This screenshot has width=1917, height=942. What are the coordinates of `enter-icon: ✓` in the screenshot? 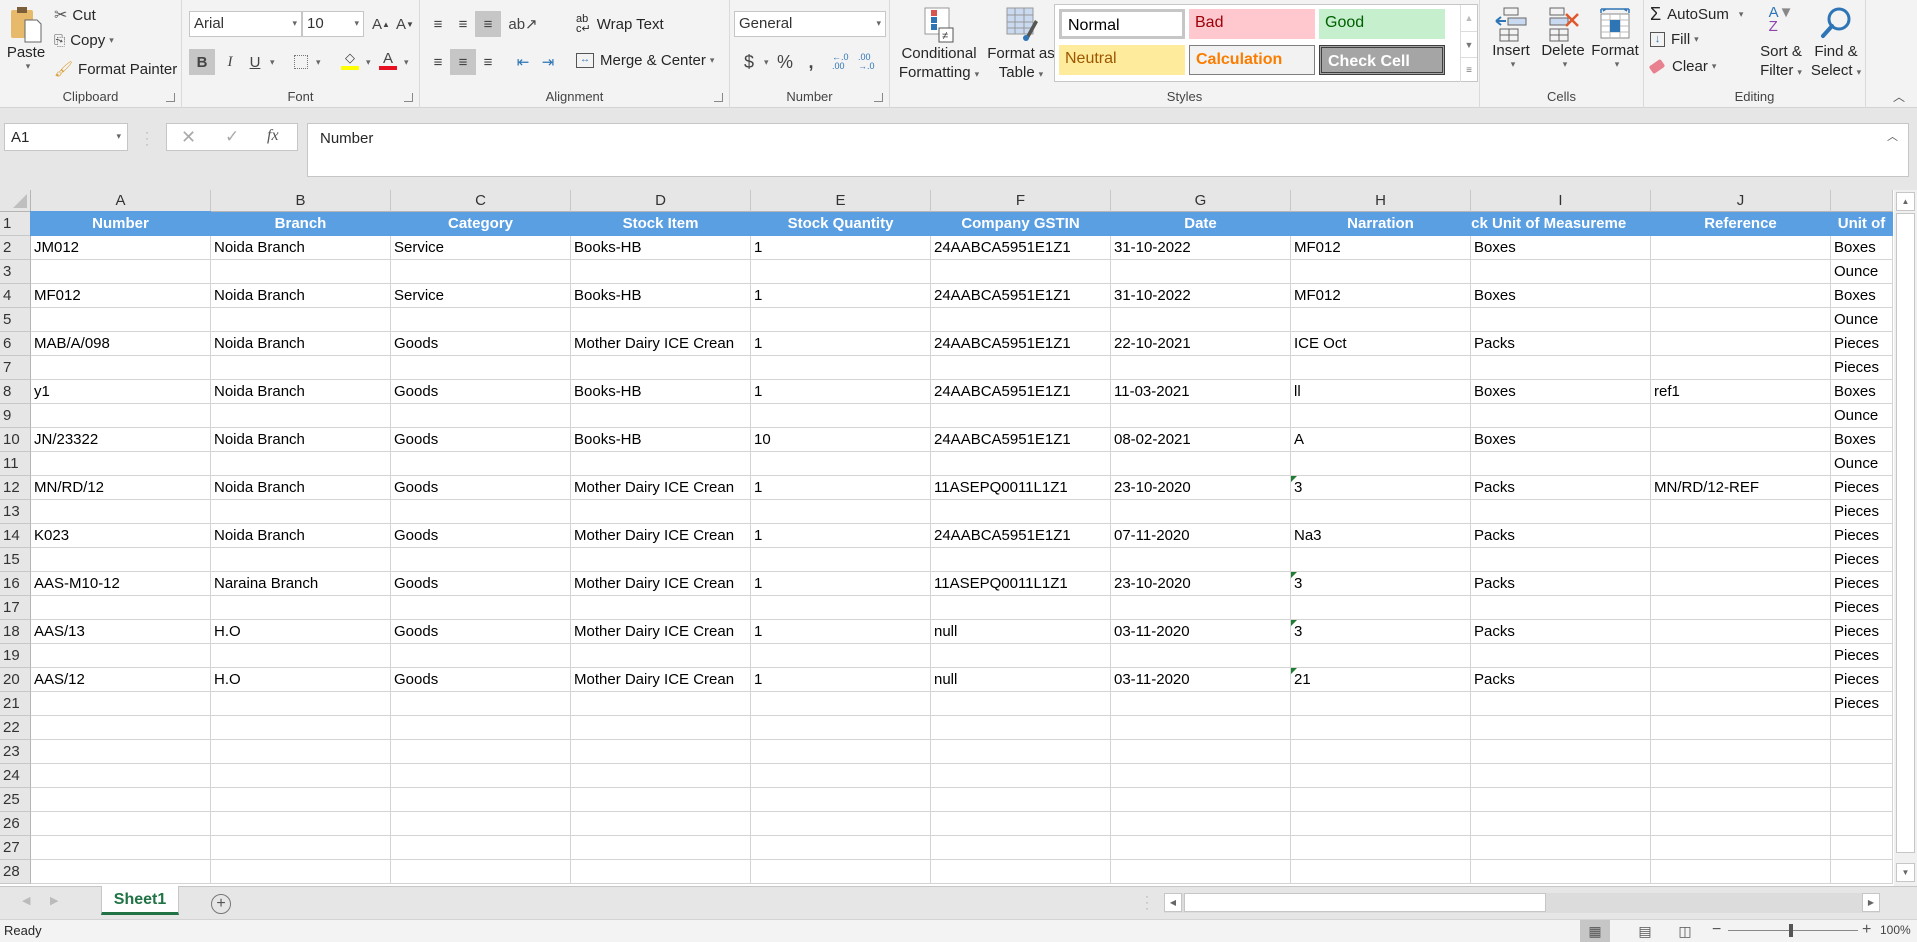 It's located at (232, 137).